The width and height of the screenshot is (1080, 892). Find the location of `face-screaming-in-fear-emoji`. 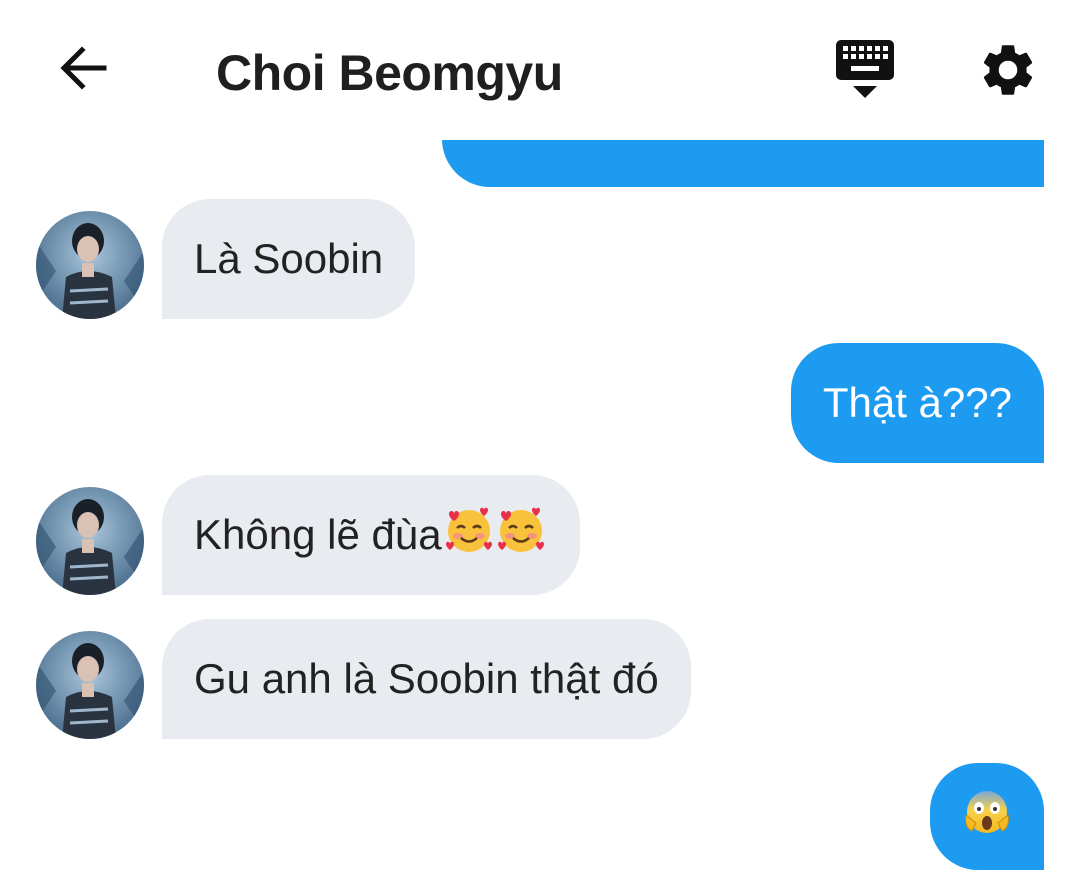

face-screaming-in-fear-emoji is located at coordinates (987, 817).